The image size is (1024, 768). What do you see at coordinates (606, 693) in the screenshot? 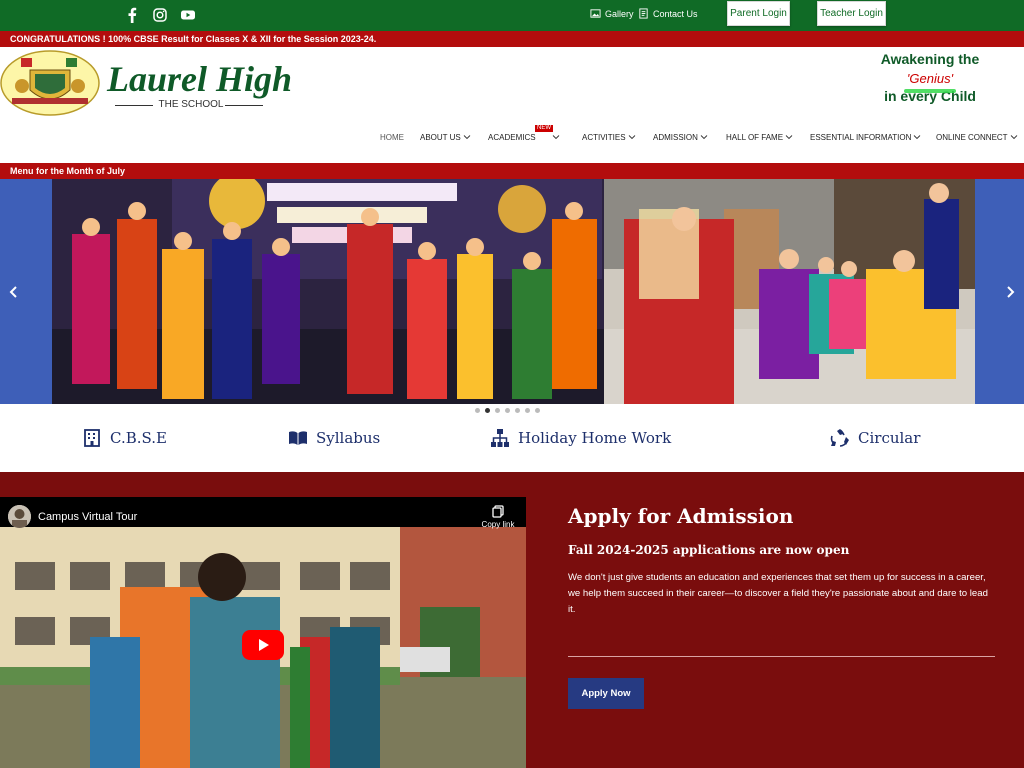
I see `apply-now-button: Apply Now` at bounding box center [606, 693].